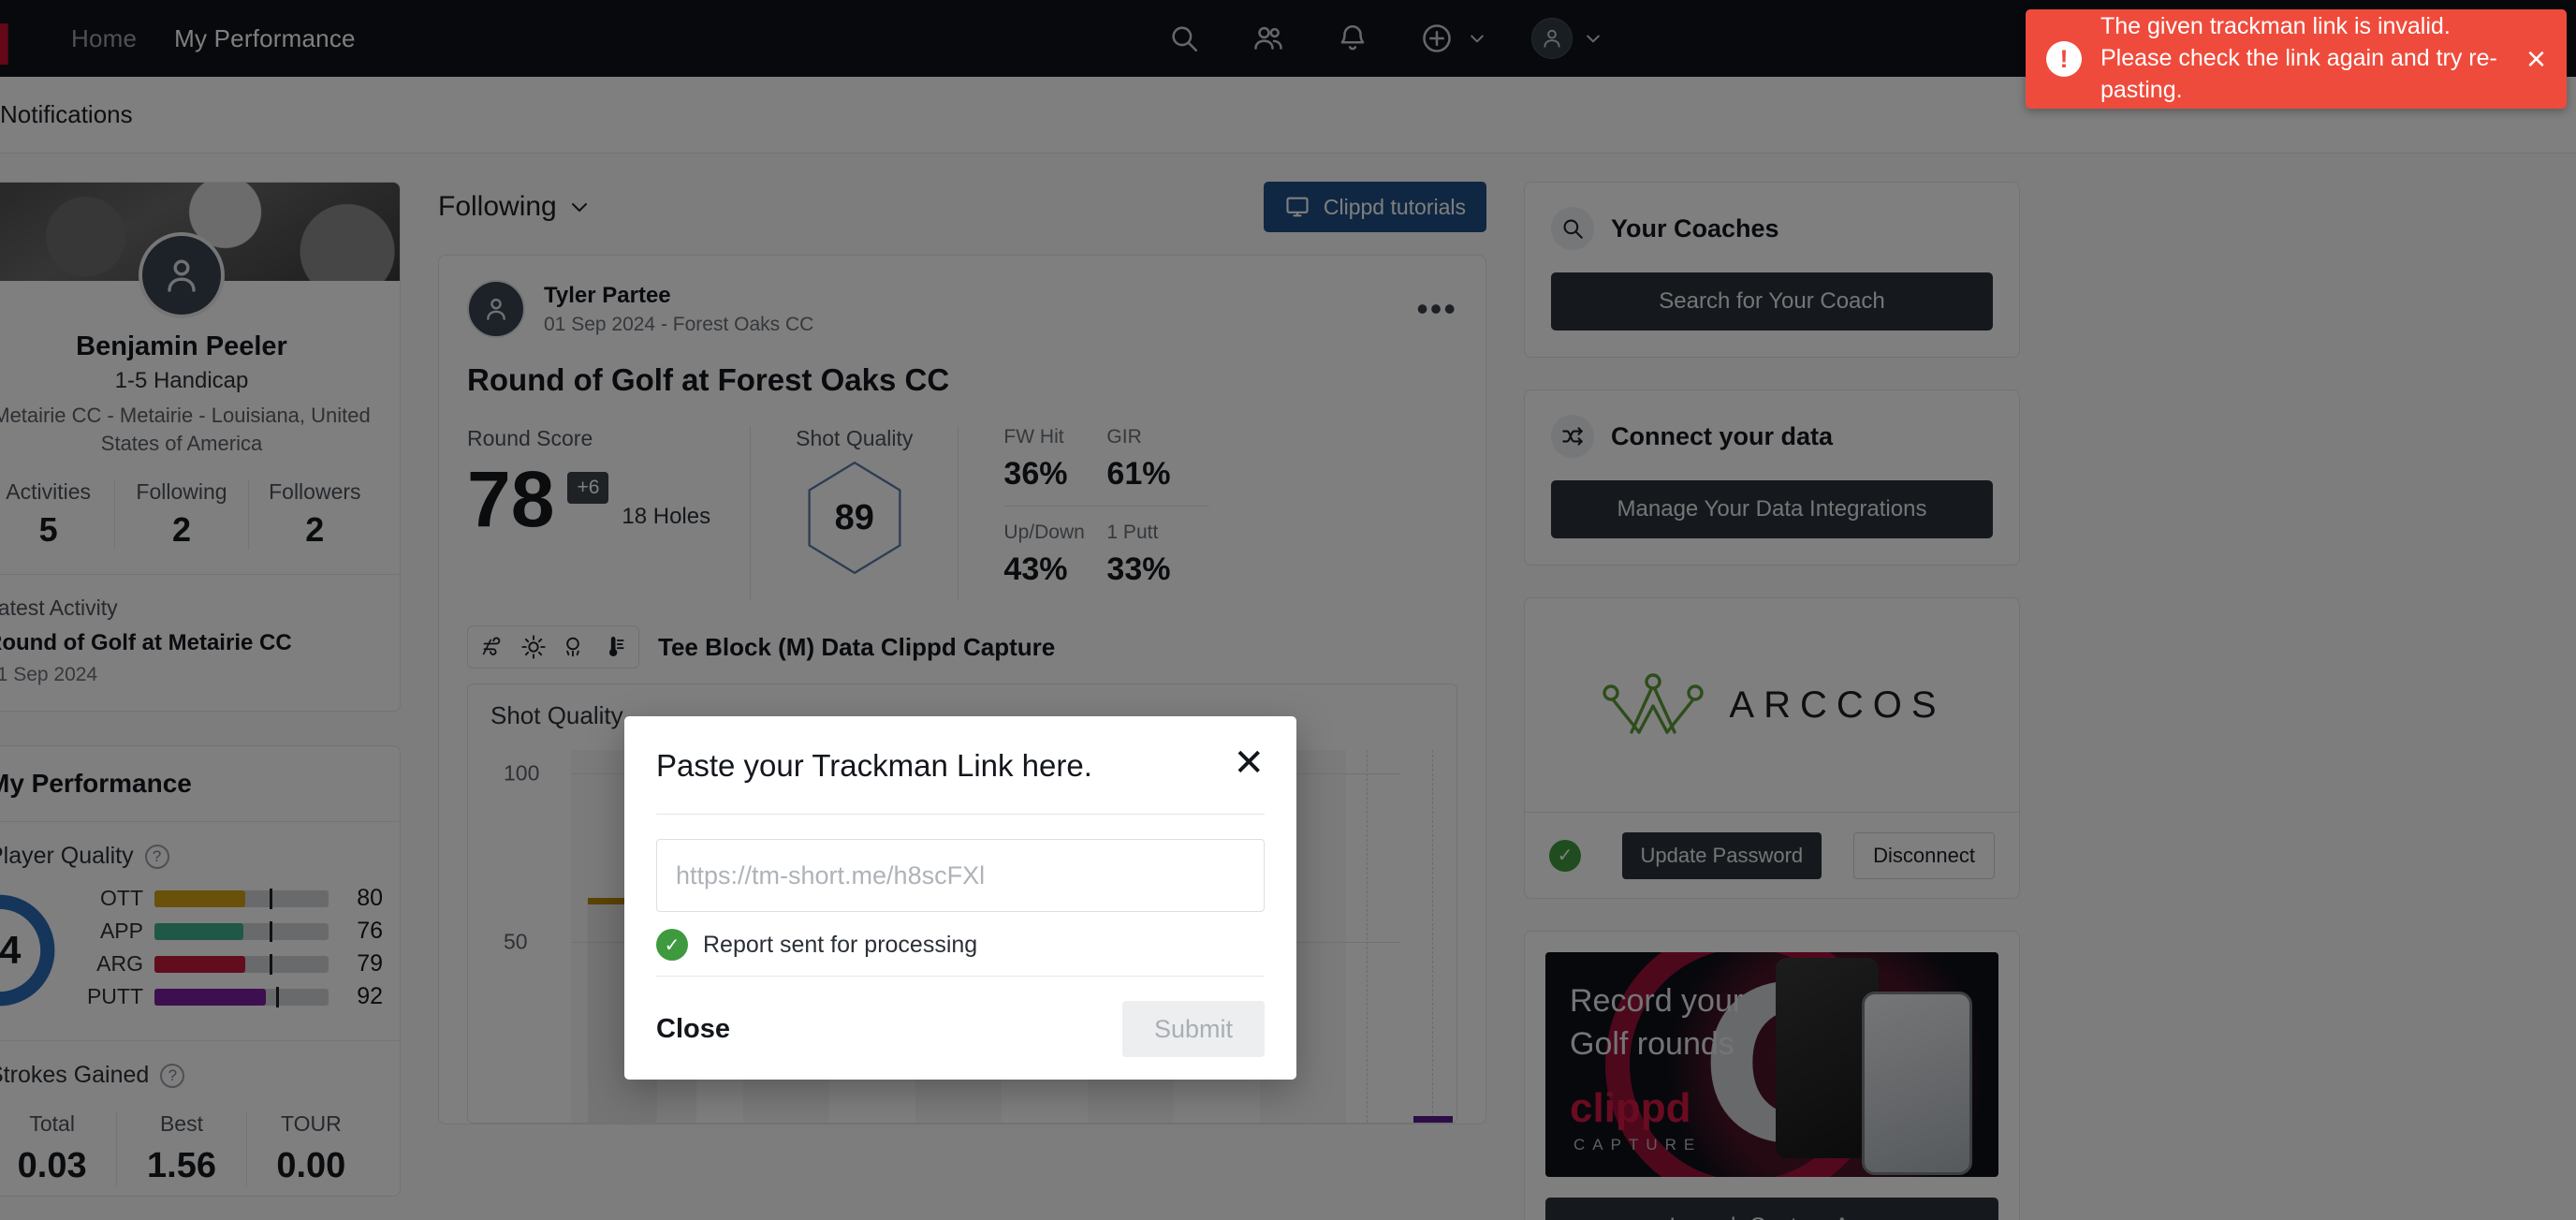  Describe the element at coordinates (840, 944) in the screenshot. I see `modal-status-text: Report sent for processing` at that location.